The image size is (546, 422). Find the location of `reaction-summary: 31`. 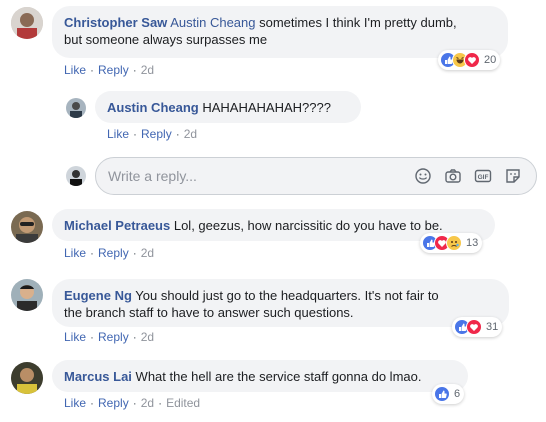

reaction-summary: 31 is located at coordinates (477, 327).